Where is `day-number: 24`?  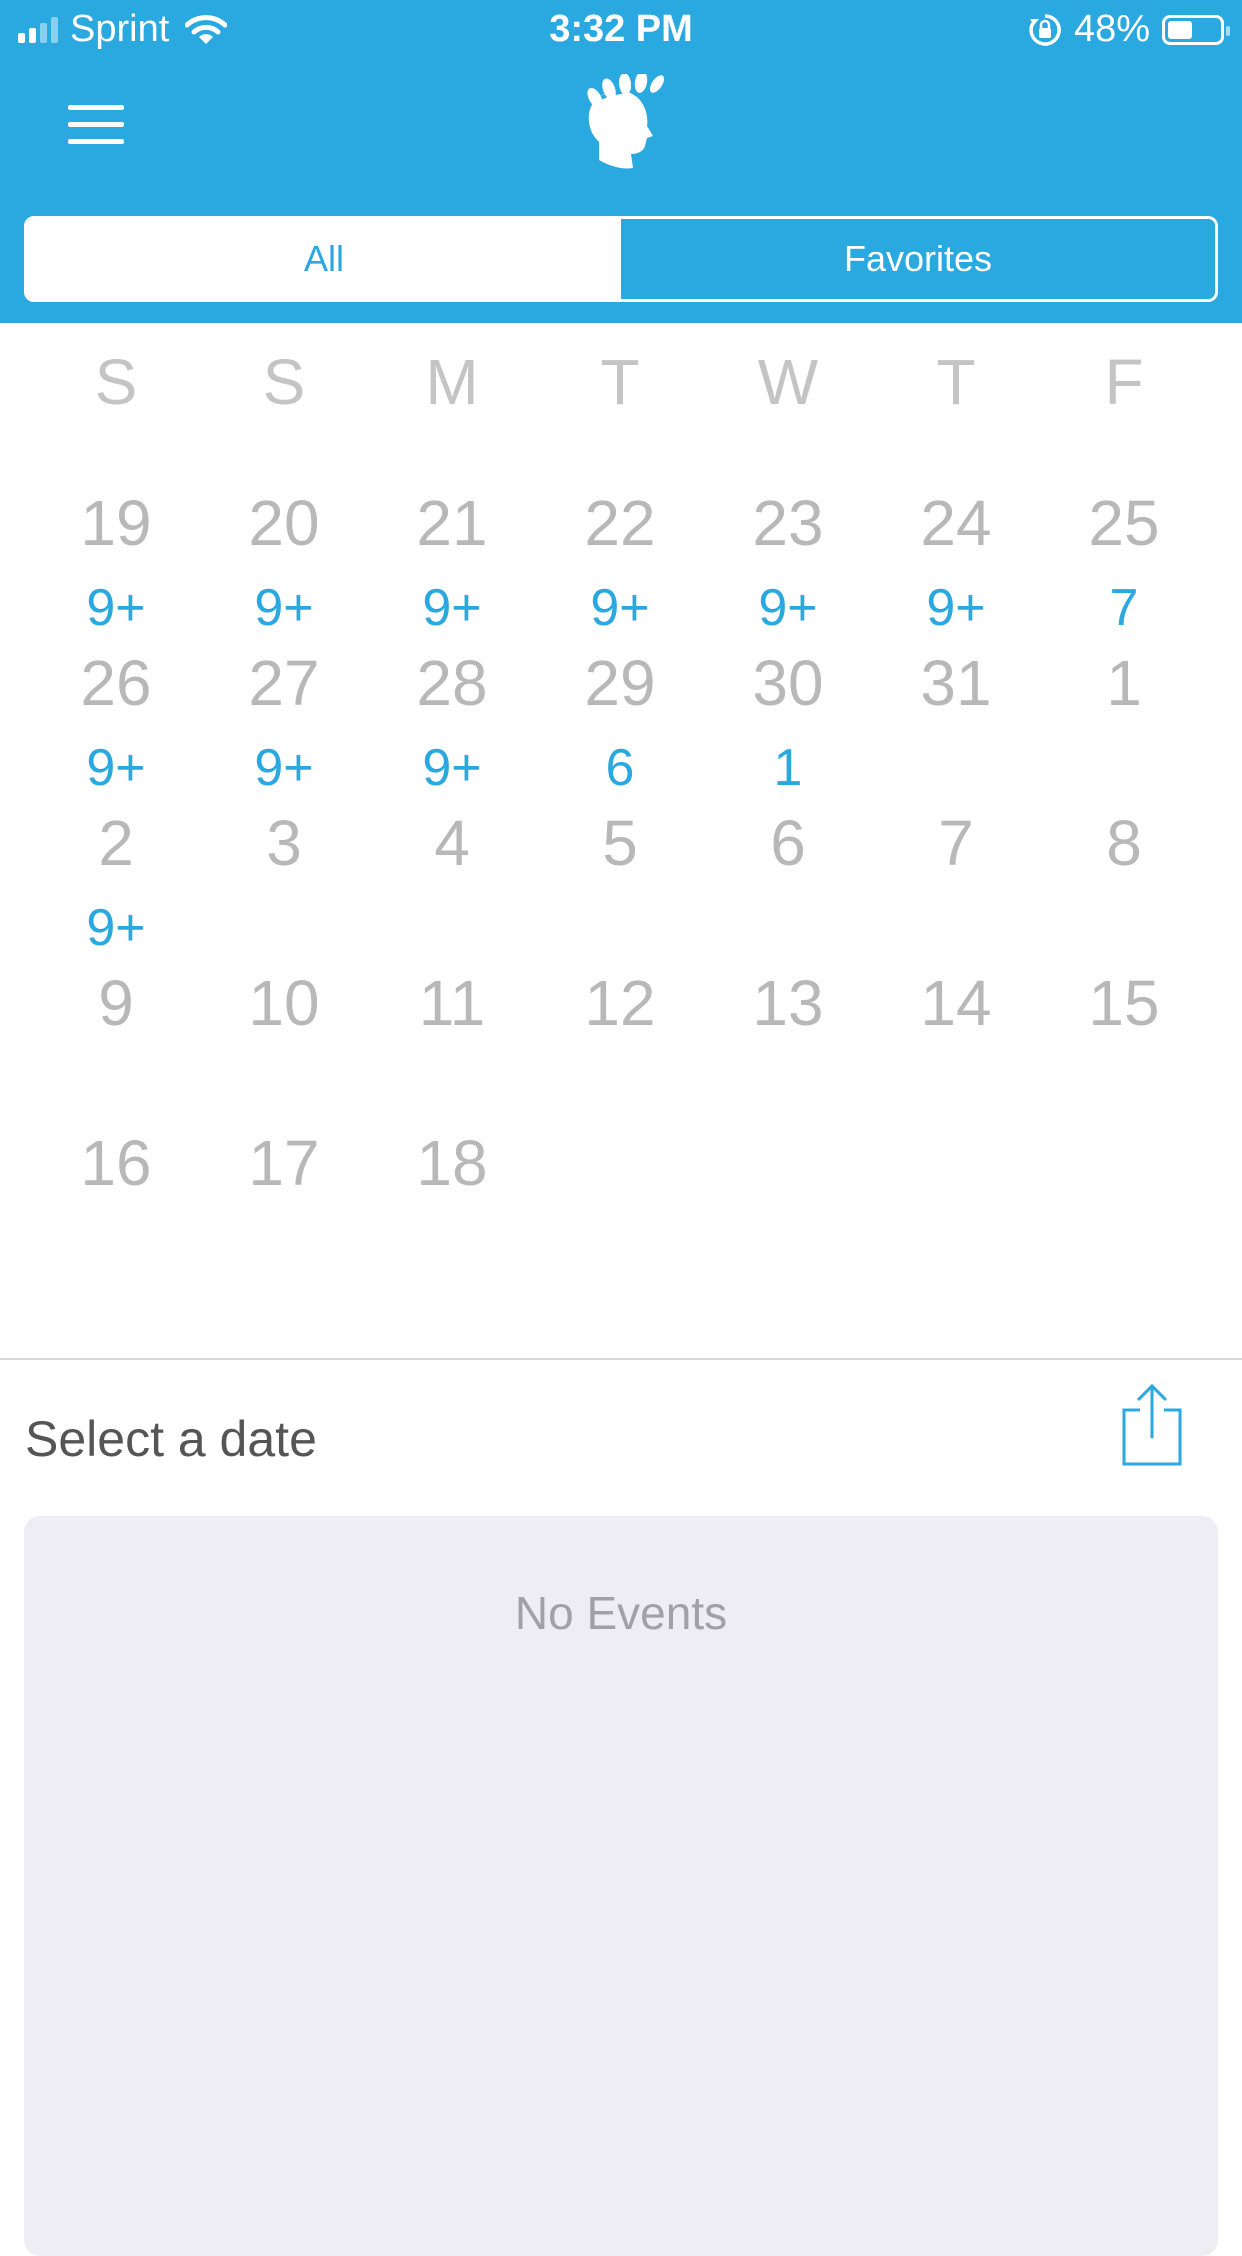
day-number: 24 is located at coordinates (956, 523).